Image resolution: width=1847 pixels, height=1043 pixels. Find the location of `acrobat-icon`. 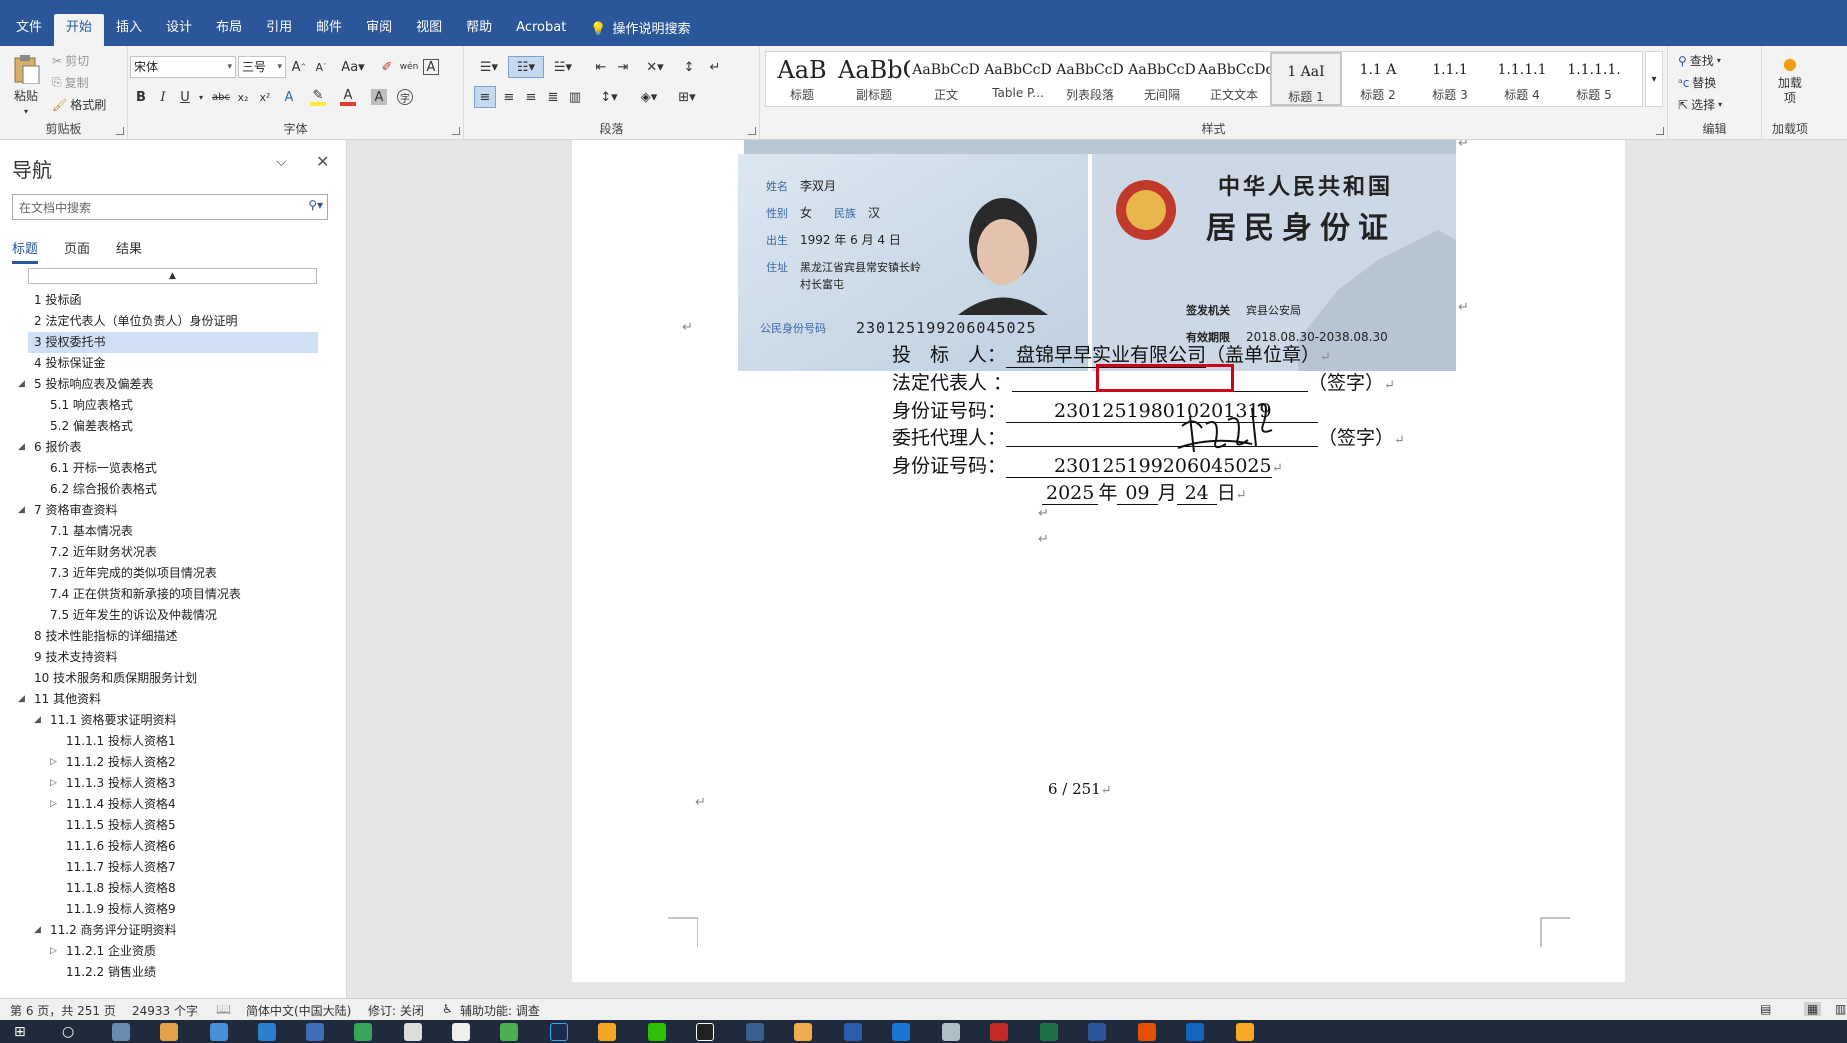

acrobat-icon is located at coordinates (999, 1032).